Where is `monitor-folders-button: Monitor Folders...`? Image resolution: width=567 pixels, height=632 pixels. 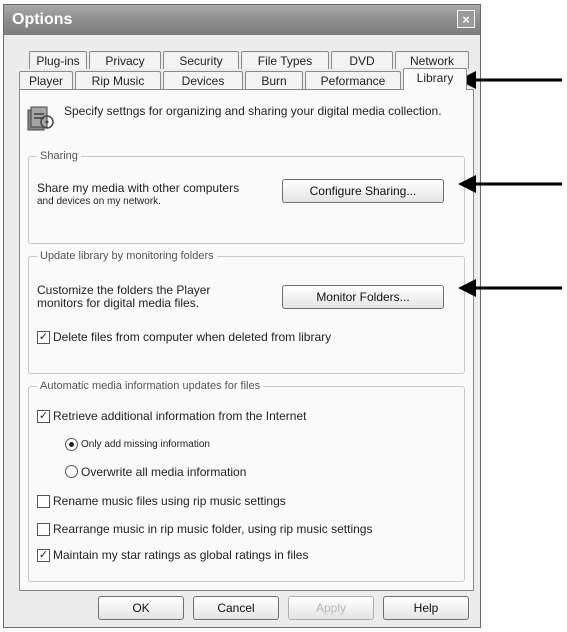
monitor-folders-button: Monitor Folders... is located at coordinates (363, 297).